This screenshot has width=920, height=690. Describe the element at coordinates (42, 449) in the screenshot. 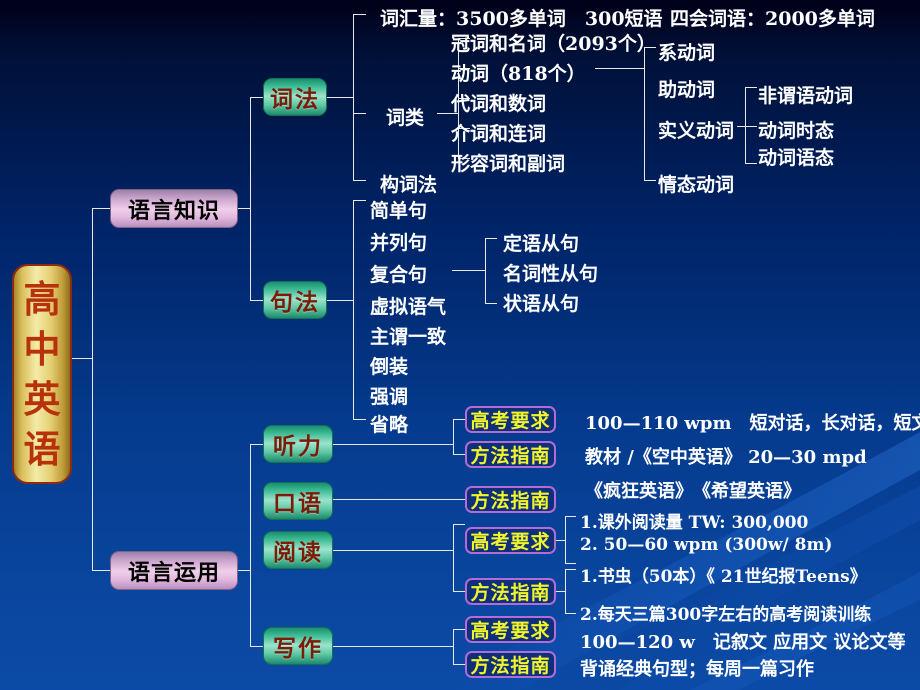

I see `root-char-4: 语` at that location.